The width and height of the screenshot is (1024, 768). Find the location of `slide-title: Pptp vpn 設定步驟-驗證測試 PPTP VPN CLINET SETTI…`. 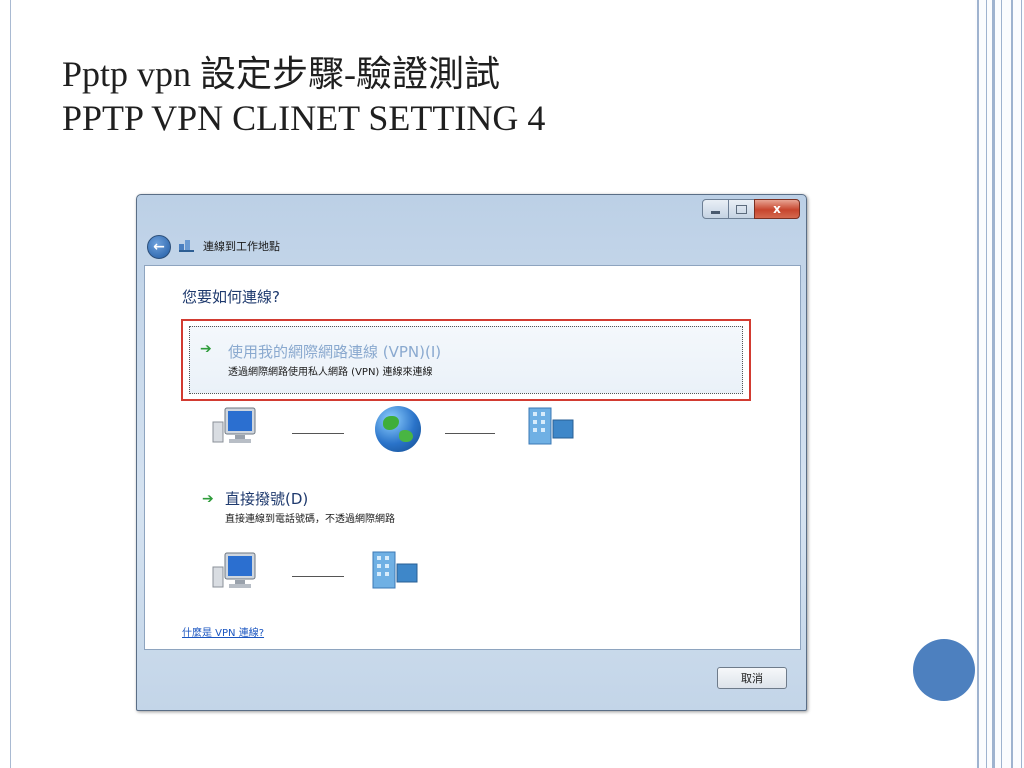

slide-title: Pptp vpn 設定步驟-驗證測試 PPTP VPN CLINET SETTI… is located at coordinates (303, 96).